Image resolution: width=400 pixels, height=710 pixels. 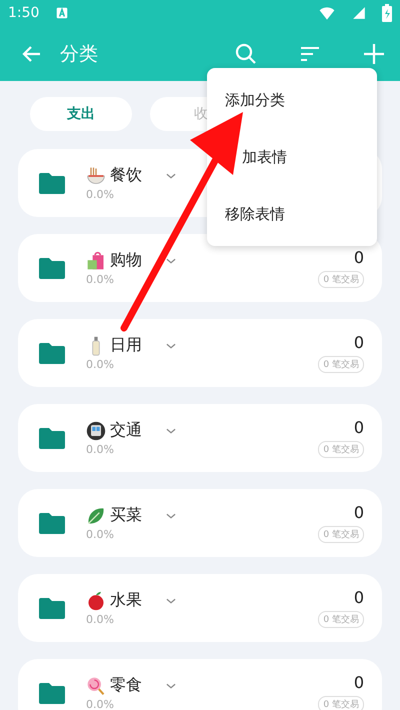 I want to click on page-title: 分类, so click(x=79, y=54).